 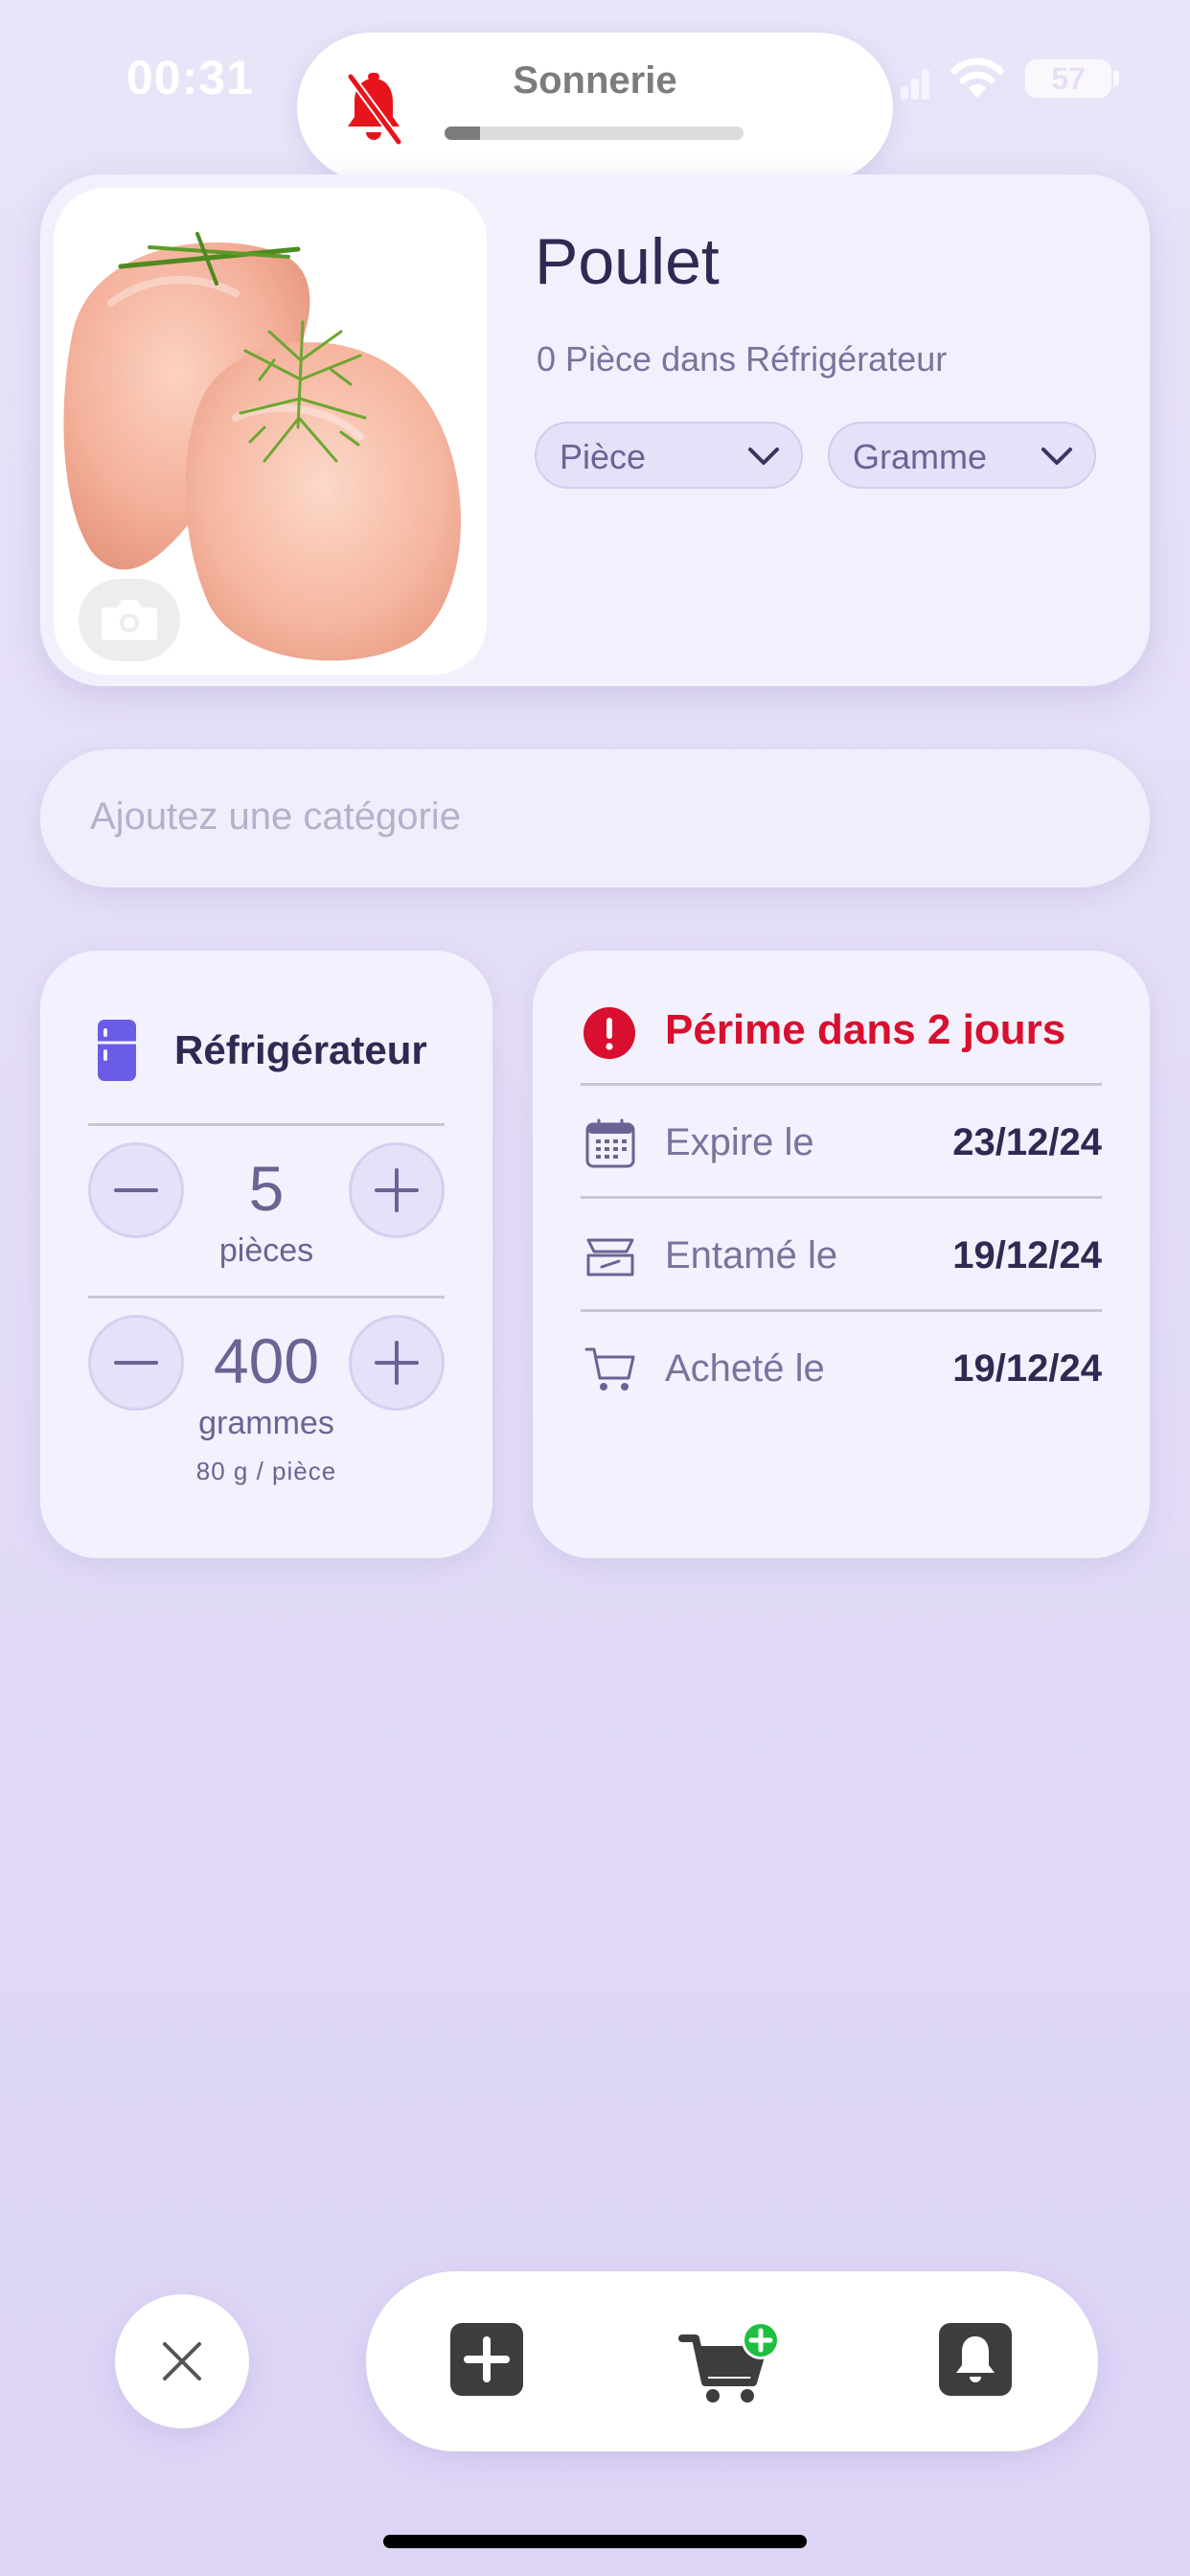 I want to click on increment-pieces-button, so click(x=397, y=1190).